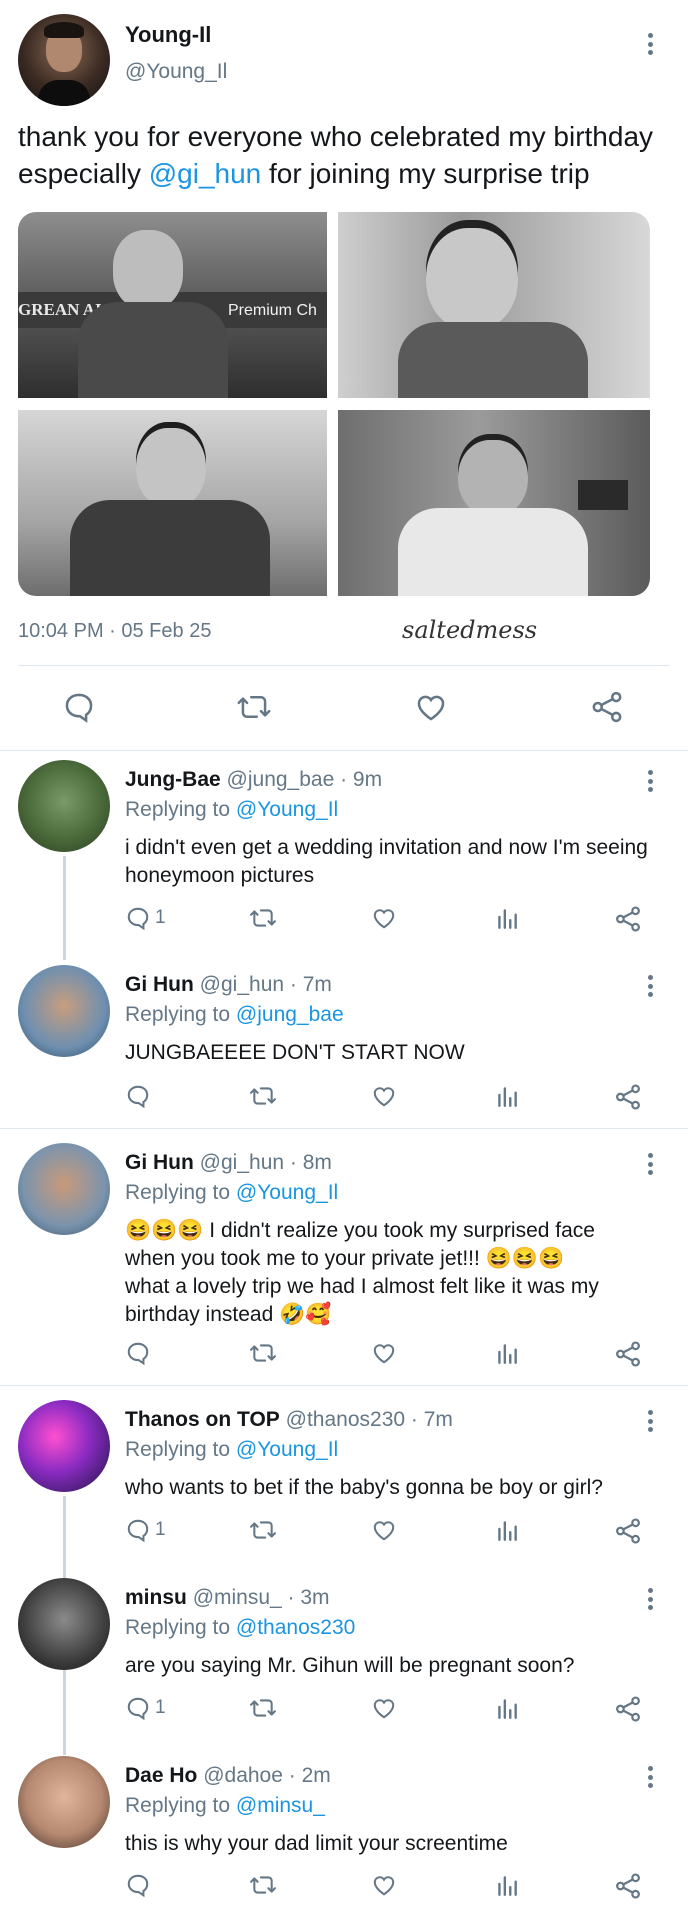  What do you see at coordinates (470, 630) in the screenshot?
I see `watermark-text: saltedmess` at bounding box center [470, 630].